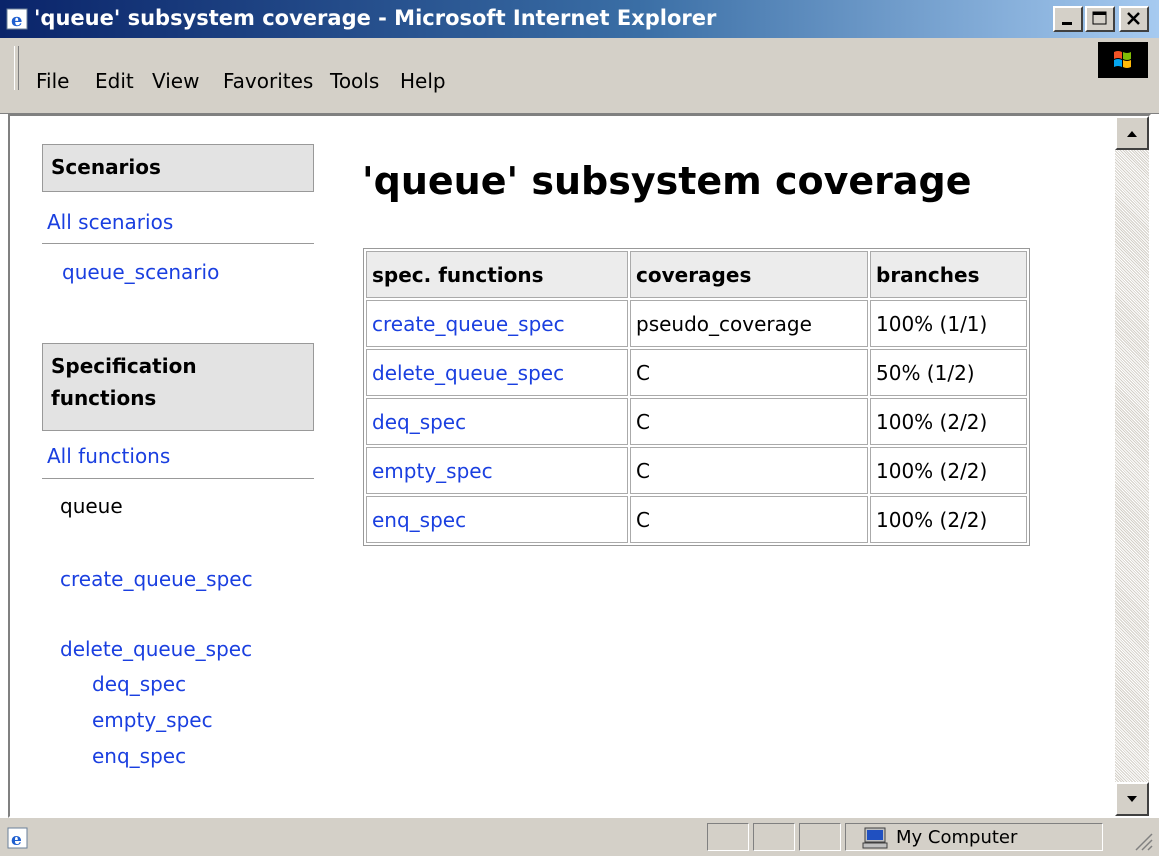  I want to click on function-link: create_queue_spec, so click(497, 323).